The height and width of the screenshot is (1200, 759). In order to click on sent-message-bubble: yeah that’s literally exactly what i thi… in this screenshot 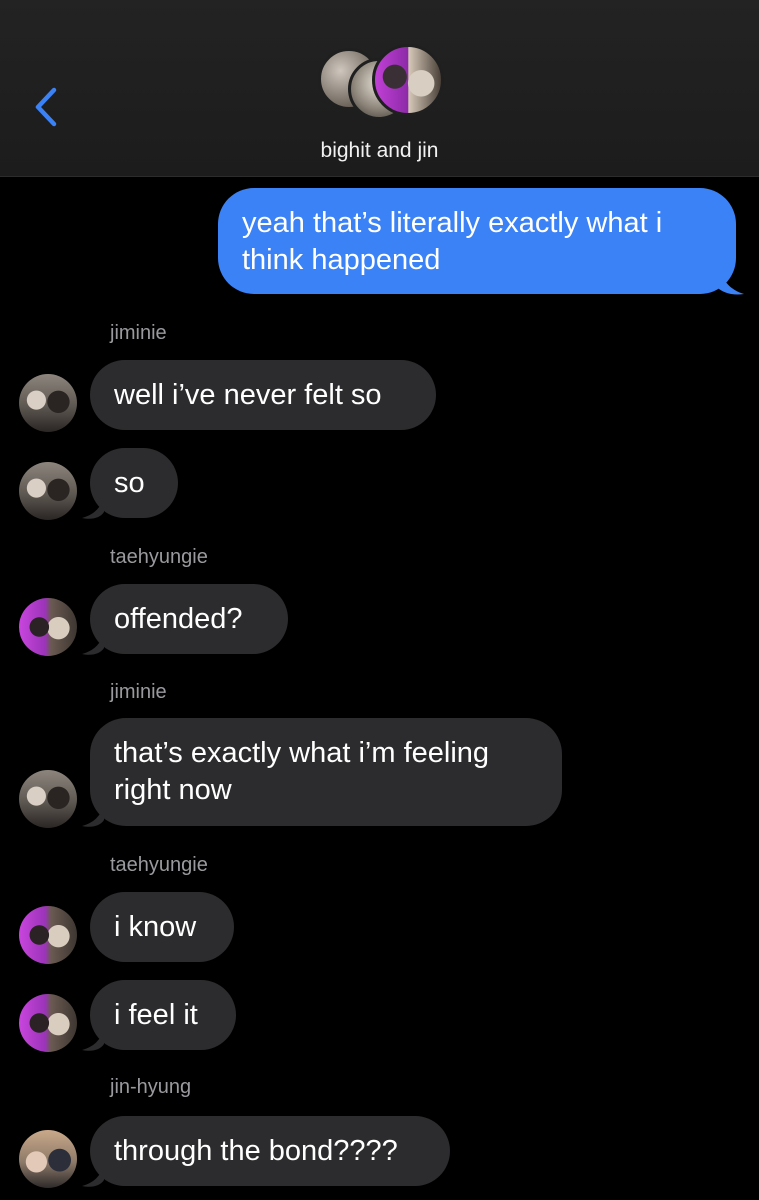, I will do `click(477, 241)`.